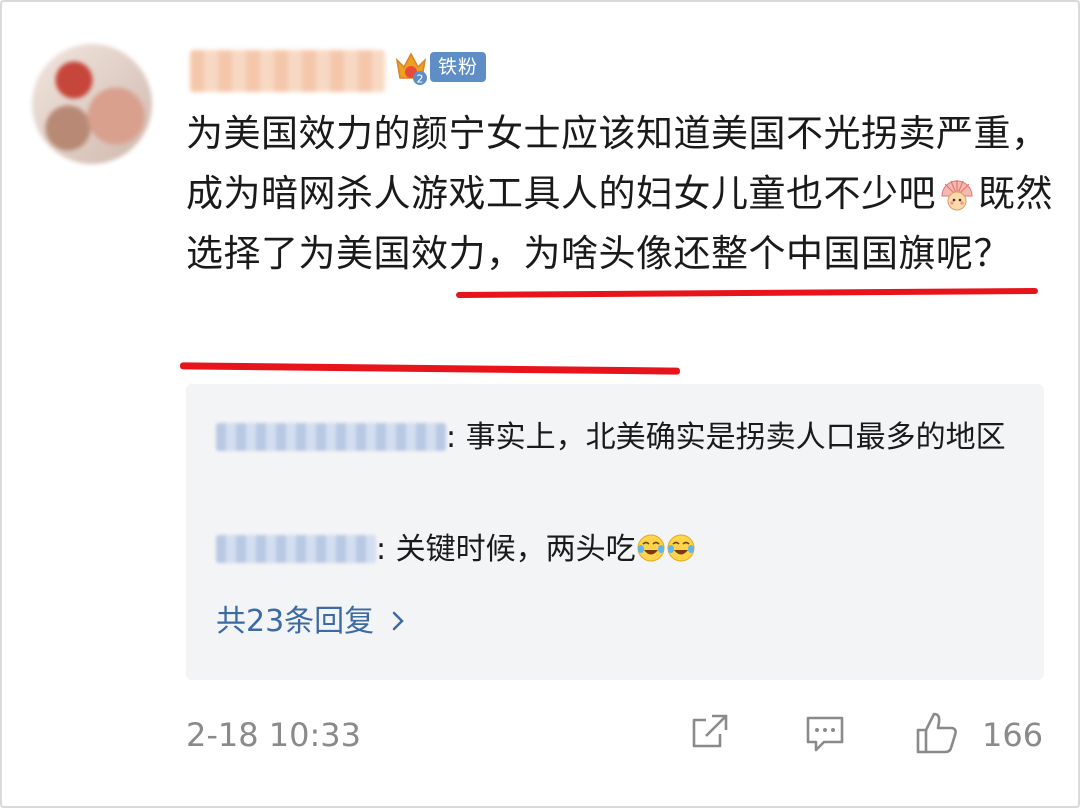  I want to click on crown-badge-icon: 2, so click(411, 69).